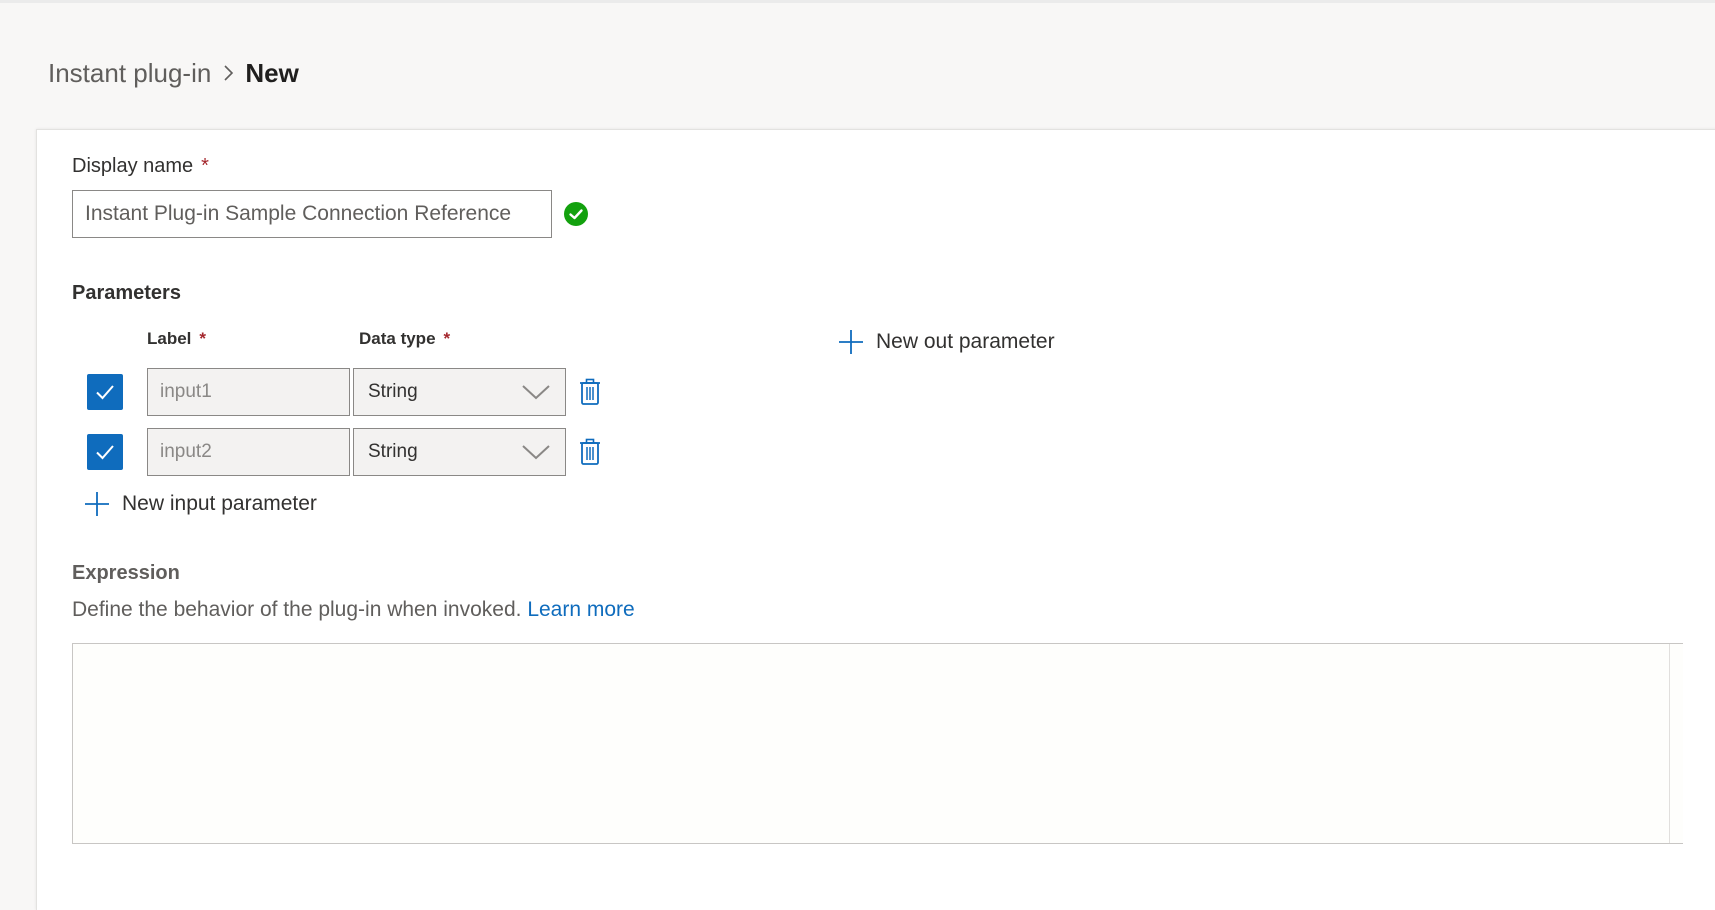 This screenshot has height=910, width=1715. I want to click on new-input-parameter-button: New input parameter, so click(200, 504).